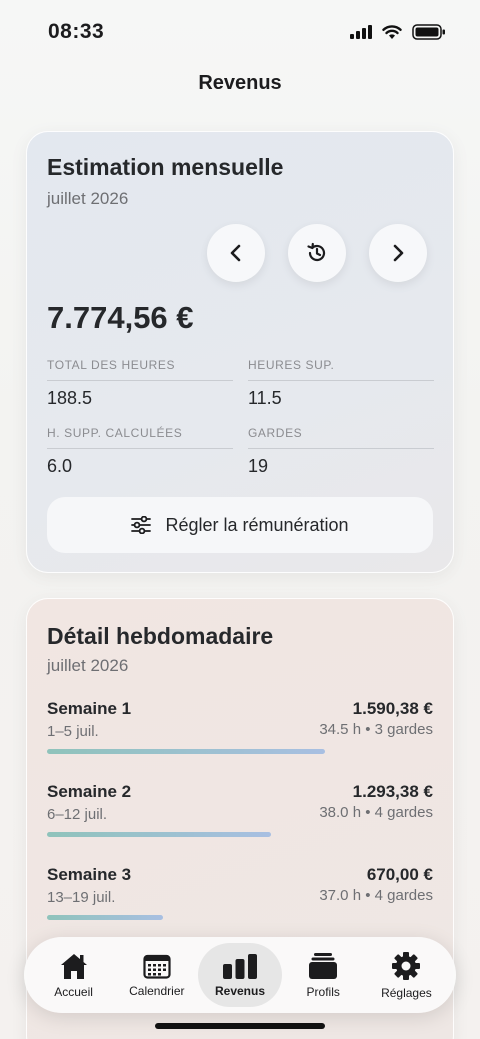 The height and width of the screenshot is (1039, 480). I want to click on status-time: 08:33, so click(76, 31).